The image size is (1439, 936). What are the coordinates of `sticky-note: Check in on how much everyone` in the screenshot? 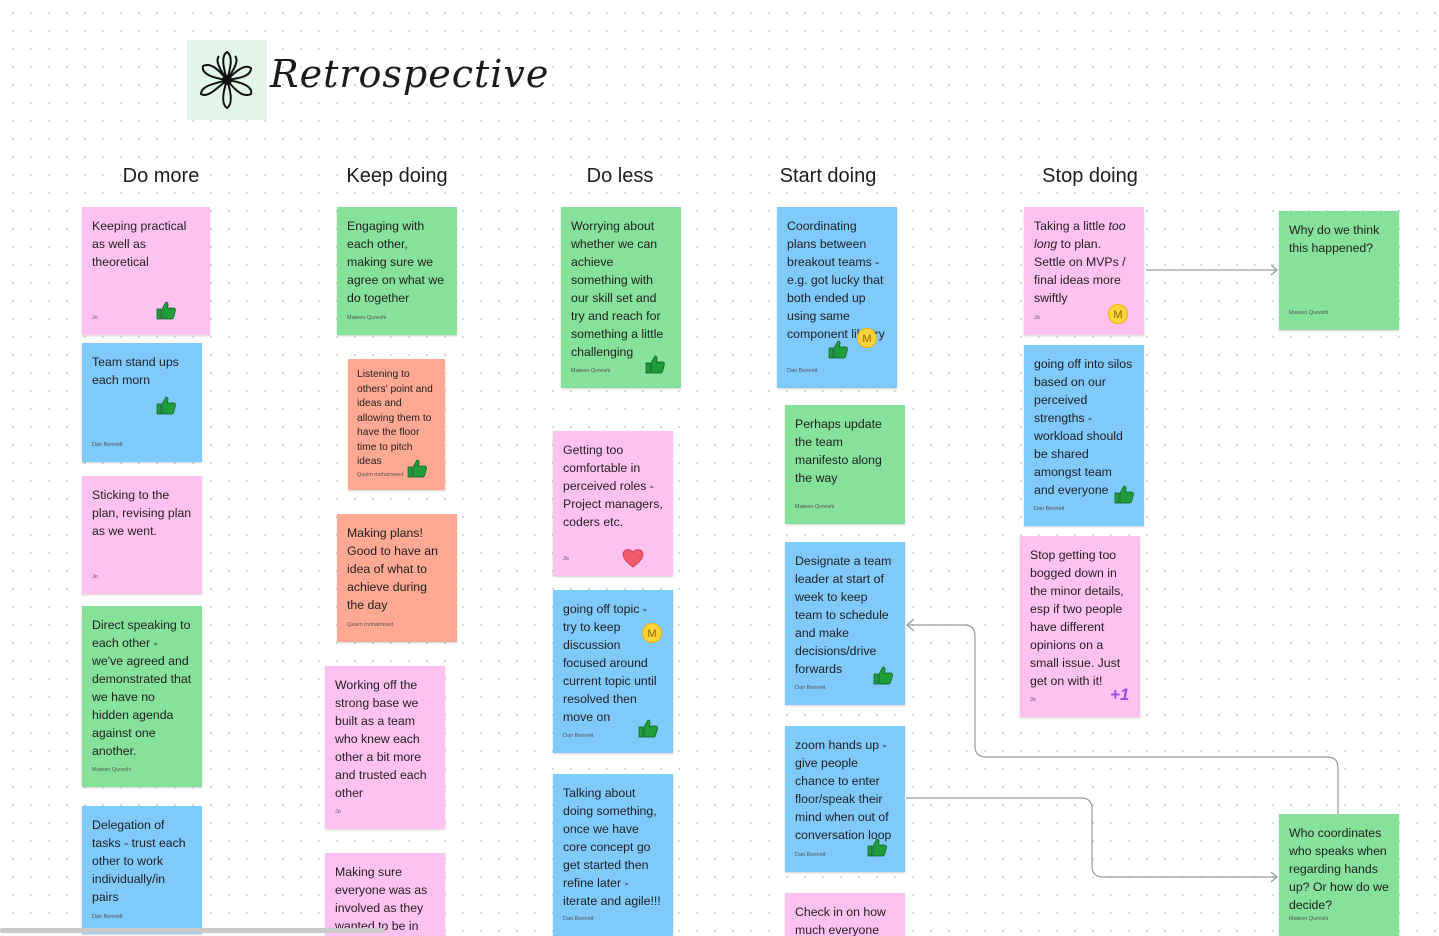 It's located at (845, 914).